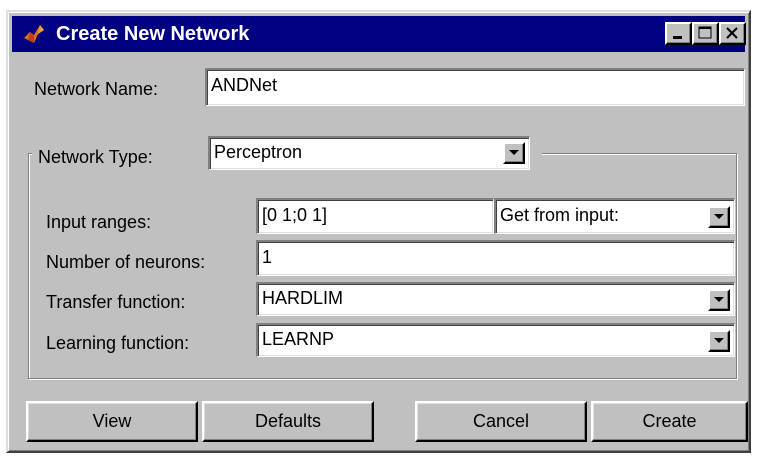  I want to click on network-type-value: Perceptron, so click(258, 152).